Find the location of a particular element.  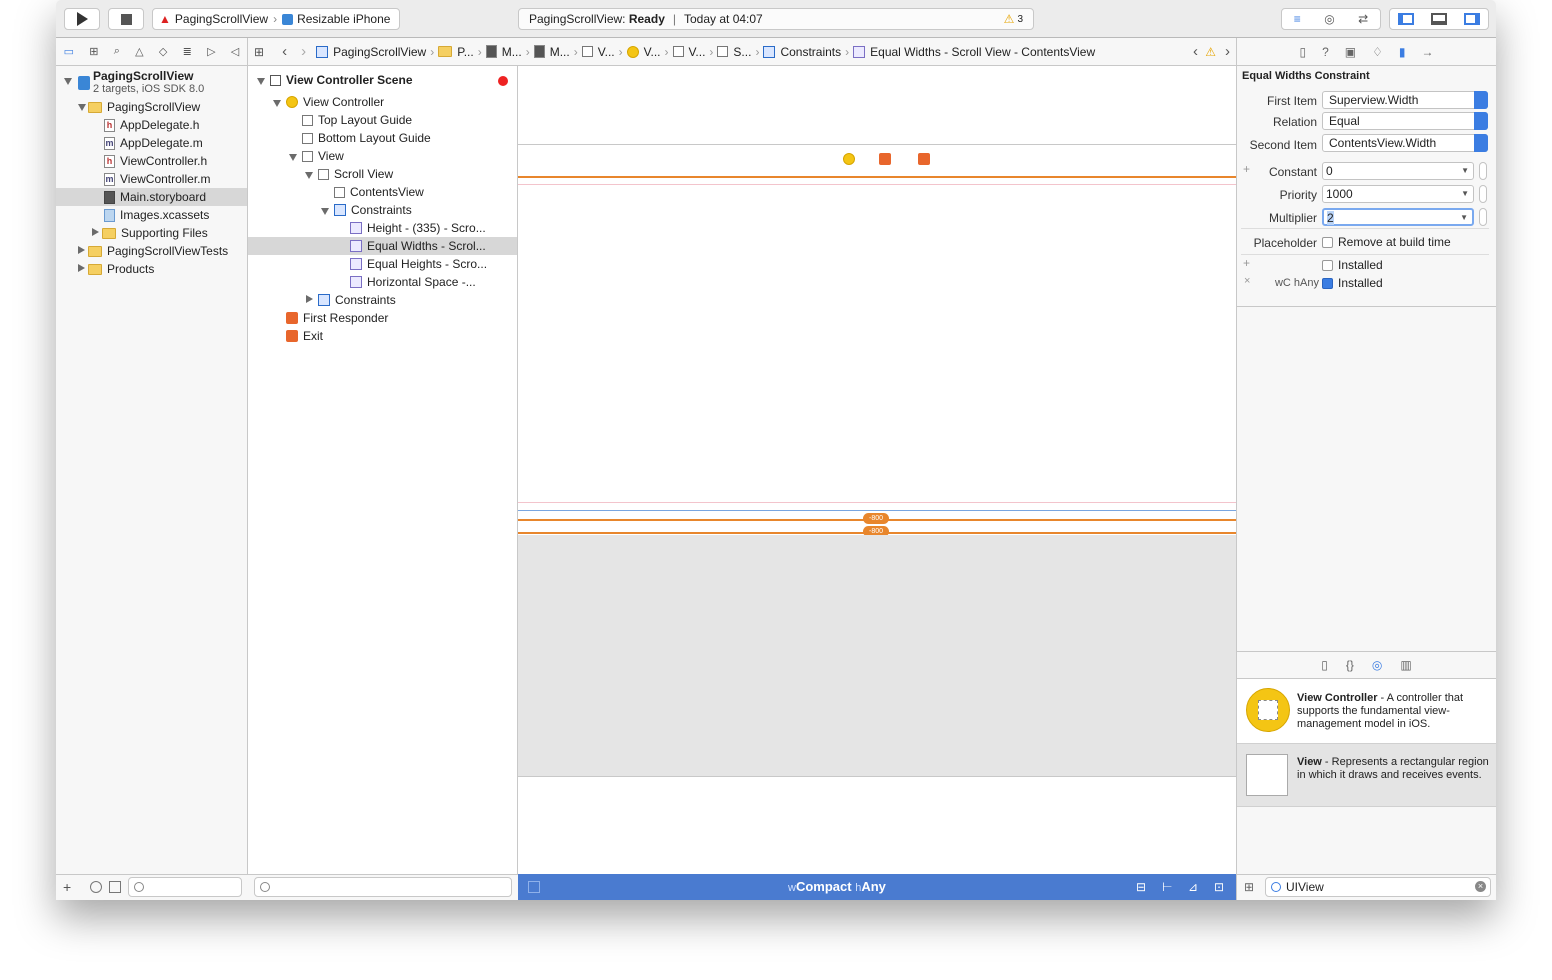

outline-item: View is located at coordinates (323, 156).